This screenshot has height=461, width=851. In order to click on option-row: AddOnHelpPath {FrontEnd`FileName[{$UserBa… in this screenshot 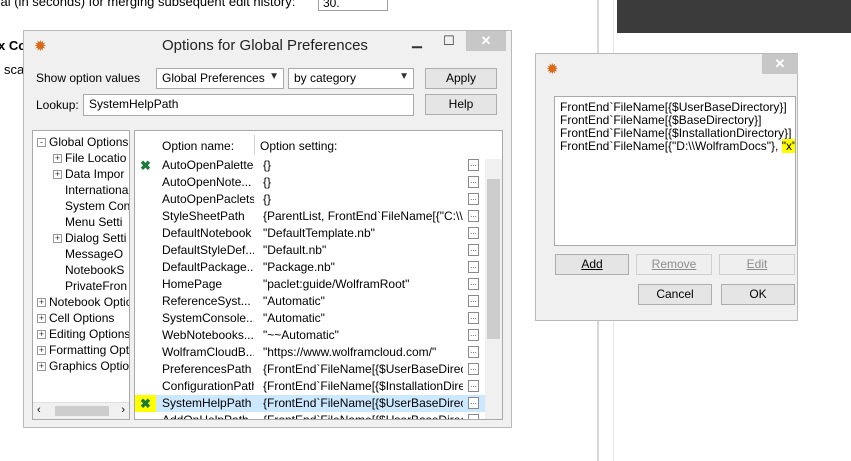, I will do `click(310, 415)`.